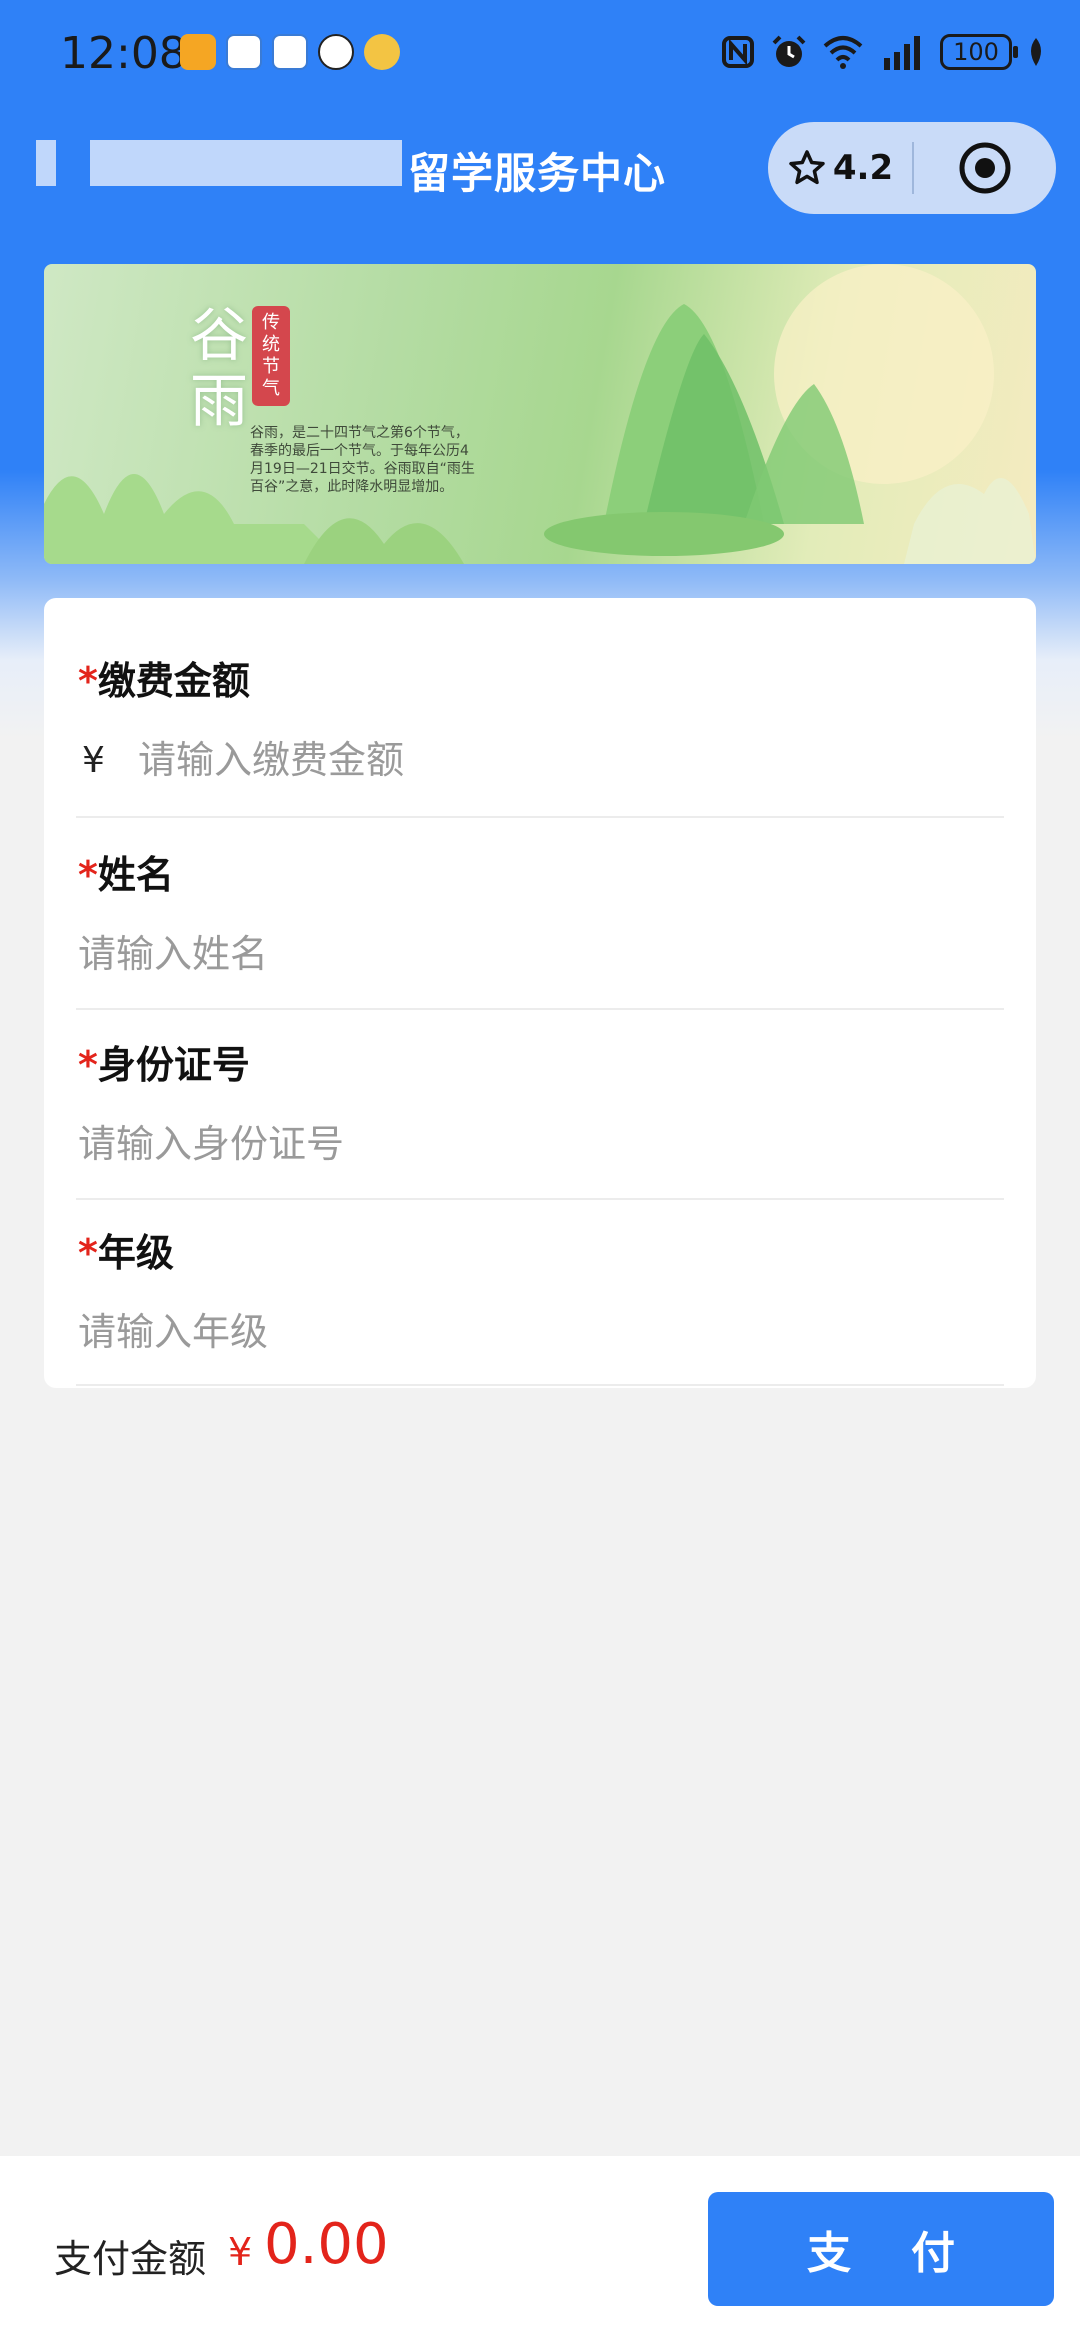  I want to click on sf-express-icon, so click(336, 52).